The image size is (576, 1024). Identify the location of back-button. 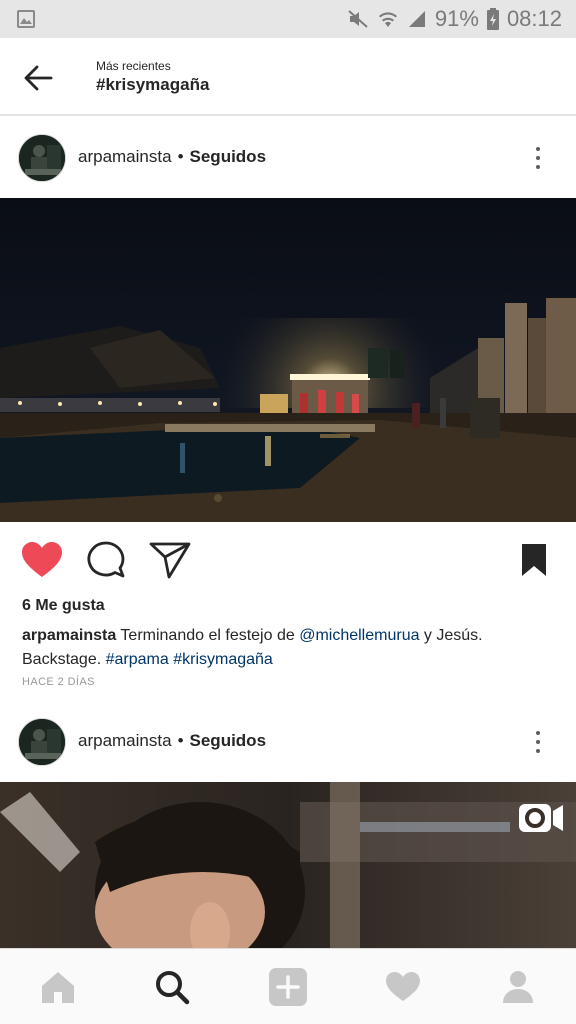
(38, 78).